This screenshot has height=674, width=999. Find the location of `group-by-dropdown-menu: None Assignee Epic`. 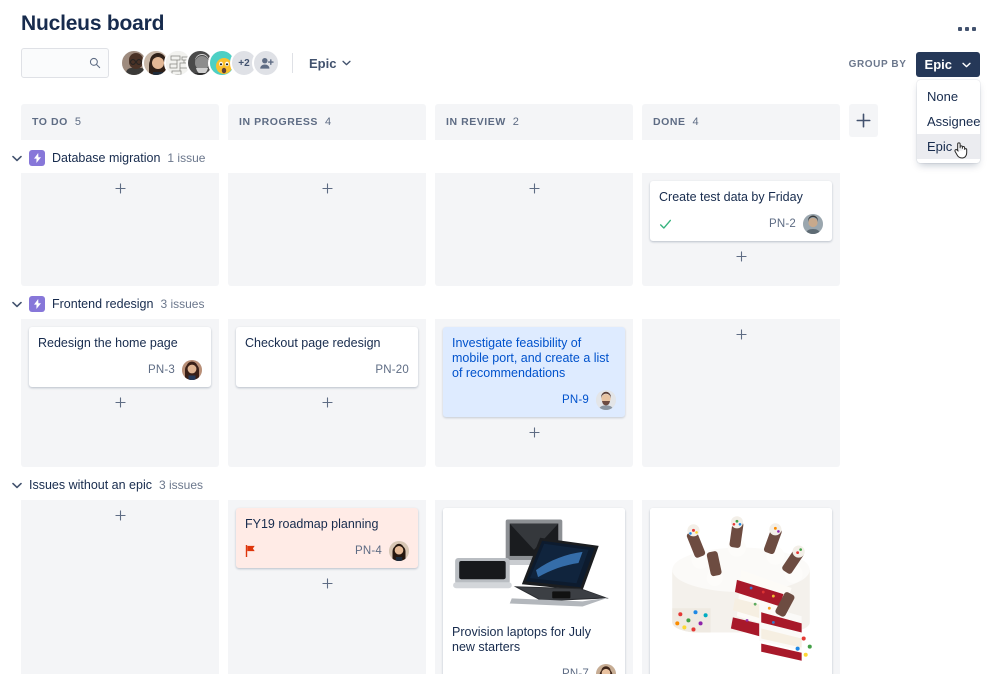

group-by-dropdown-menu: None Assignee Epic is located at coordinates (948, 121).